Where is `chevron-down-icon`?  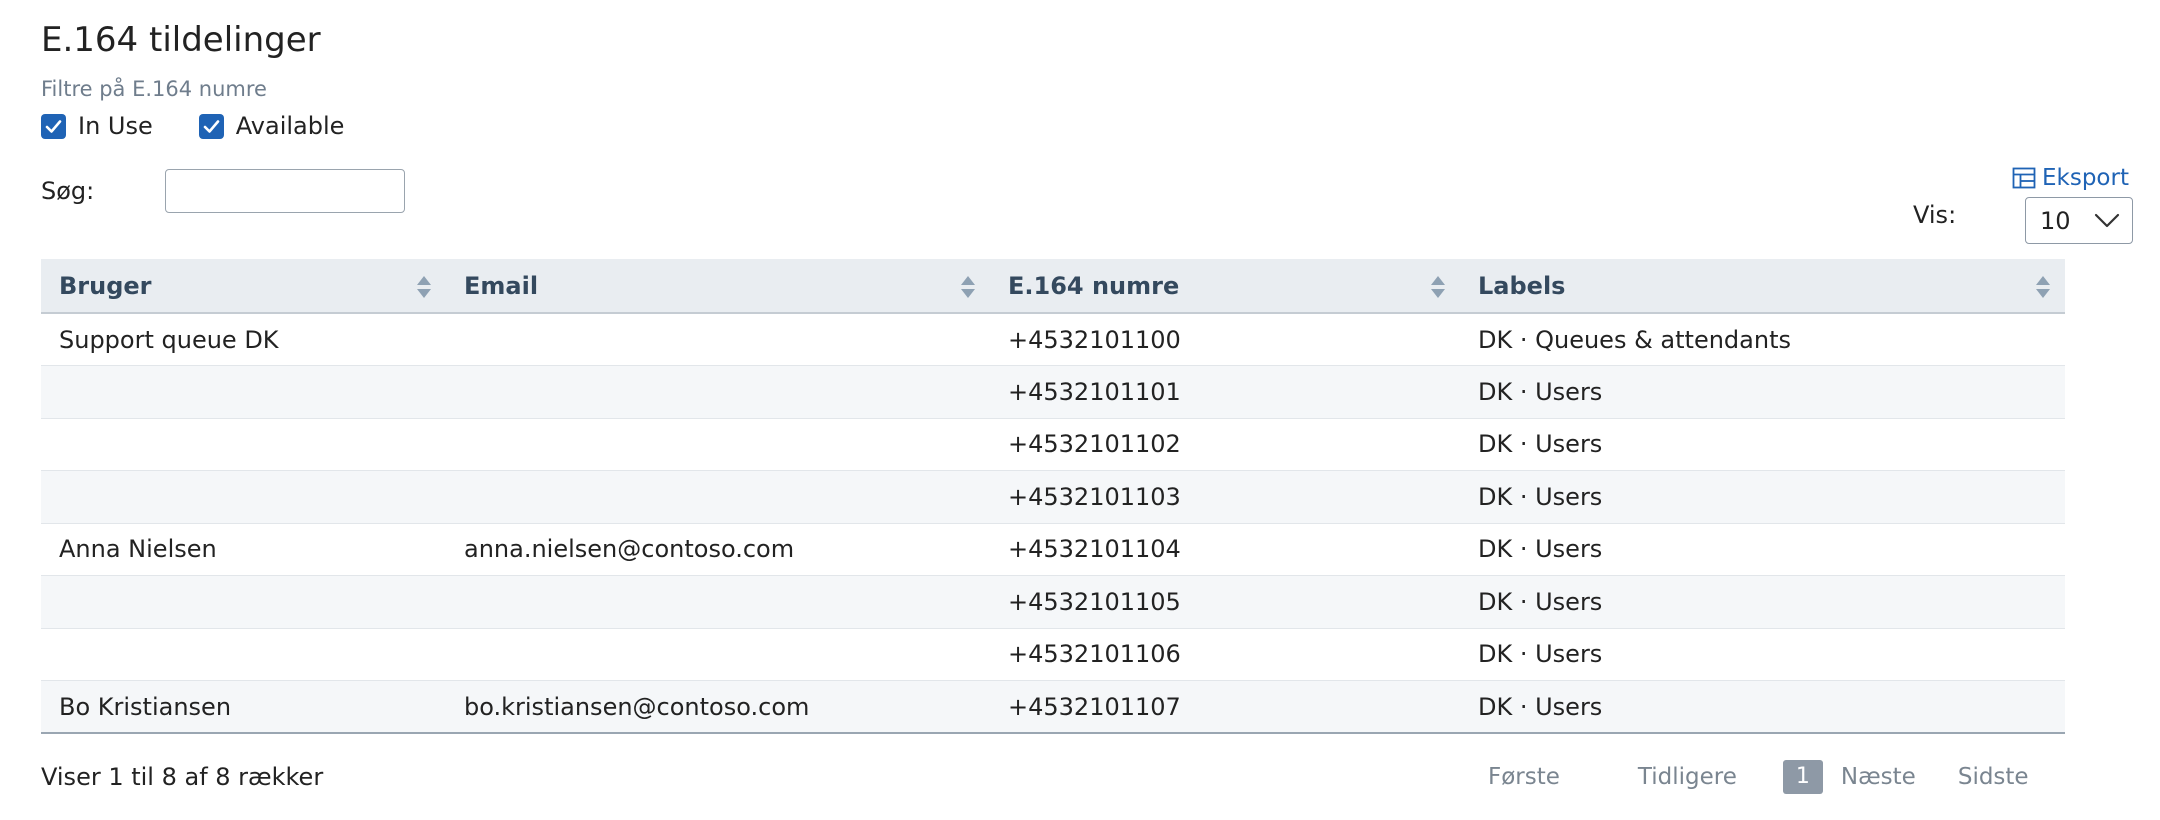
chevron-down-icon is located at coordinates (2107, 220).